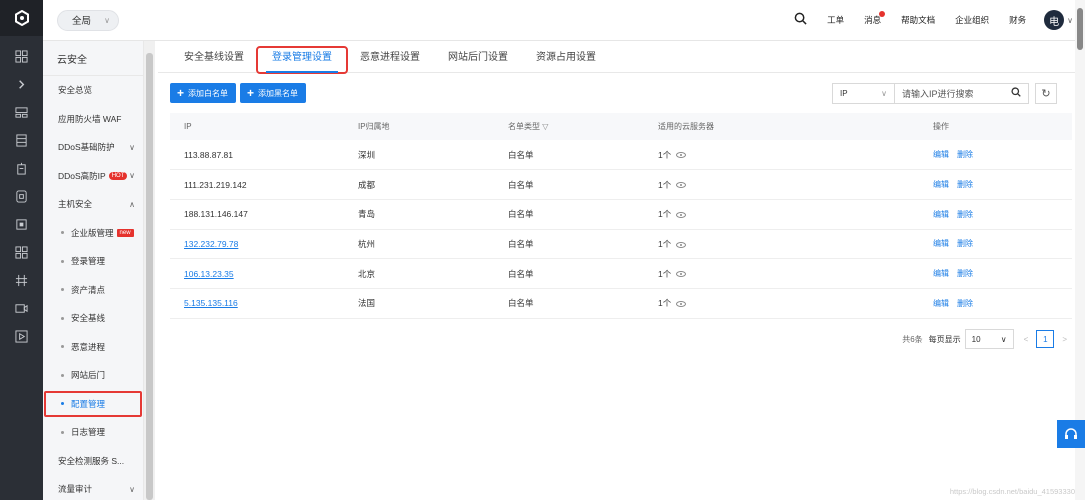 Image resolution: width=1085 pixels, height=500 pixels. What do you see at coordinates (21, 280) in the screenshot?
I see `network-icon` at bounding box center [21, 280].